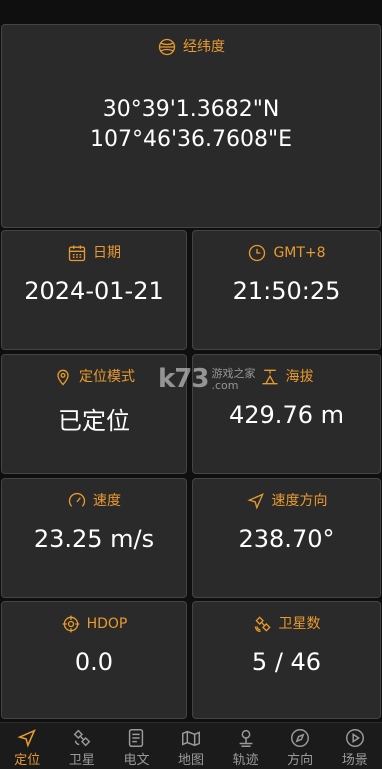 The width and height of the screenshot is (382, 769). I want to click on date-value: 2024-01-21, so click(94, 291).